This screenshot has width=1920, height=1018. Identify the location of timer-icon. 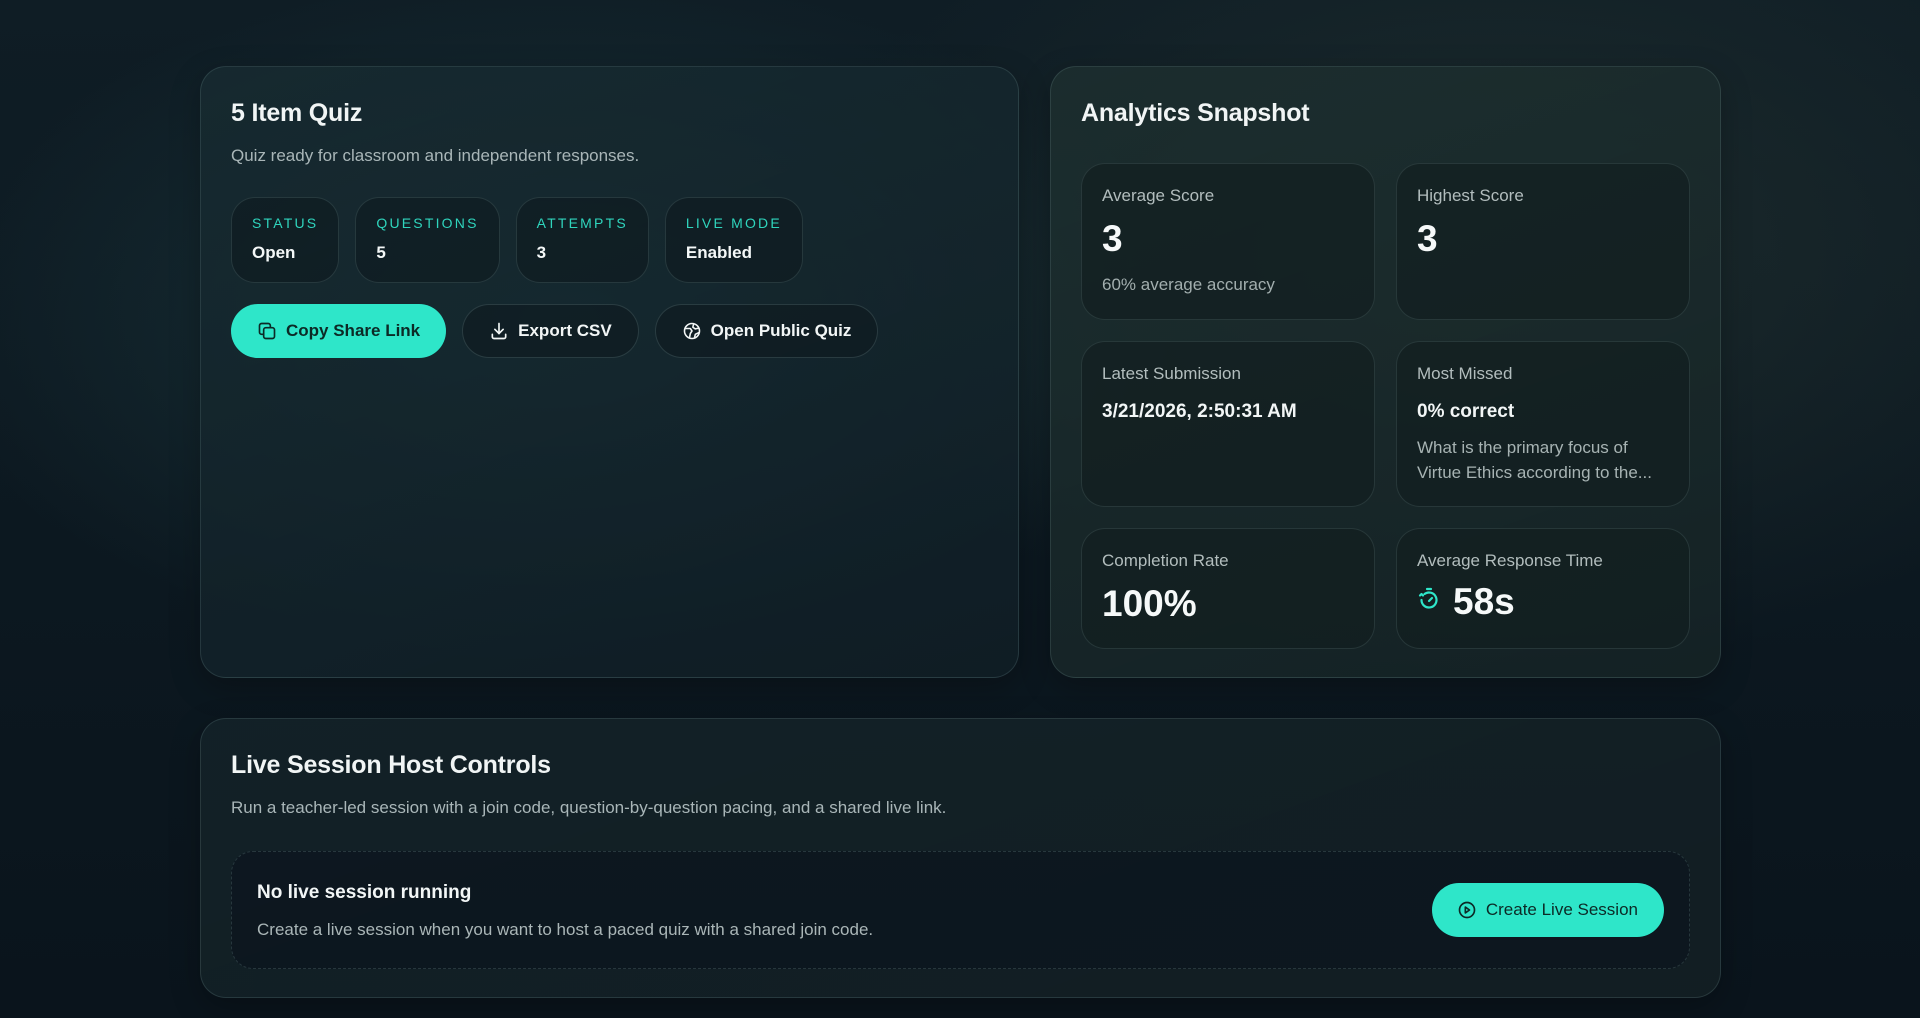
(1429, 601).